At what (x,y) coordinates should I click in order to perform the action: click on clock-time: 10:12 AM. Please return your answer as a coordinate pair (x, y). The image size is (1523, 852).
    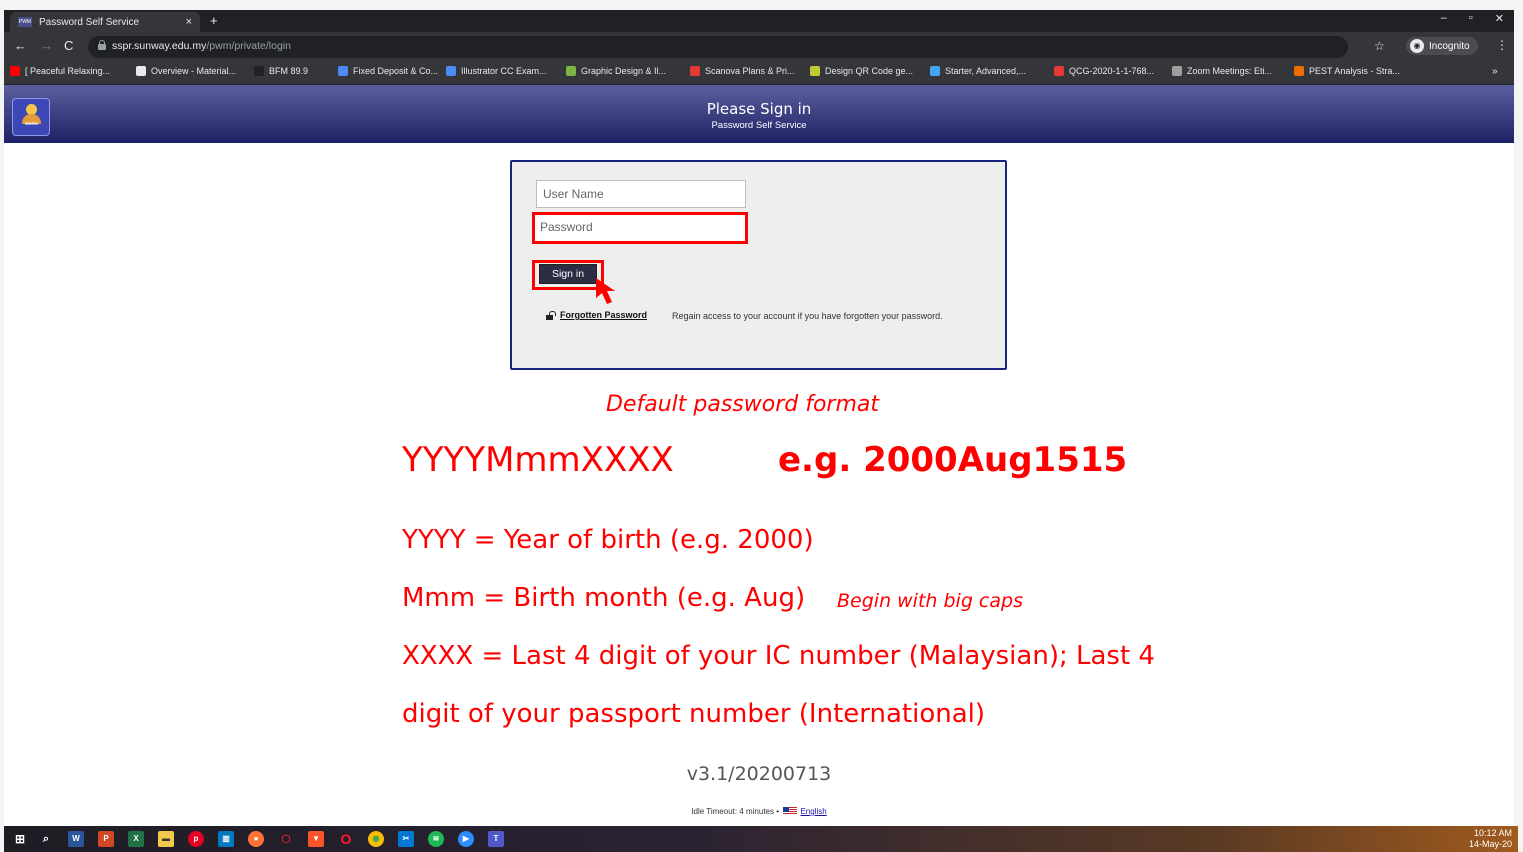
    Looking at the image, I should click on (1492, 833).